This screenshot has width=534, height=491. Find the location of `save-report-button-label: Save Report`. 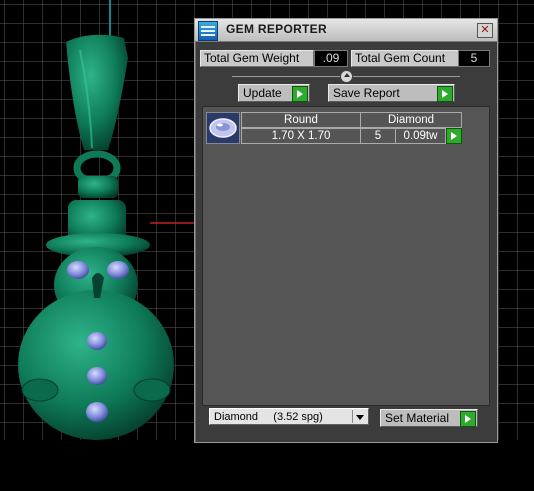

save-report-button-label: Save Report is located at coordinates (366, 93).